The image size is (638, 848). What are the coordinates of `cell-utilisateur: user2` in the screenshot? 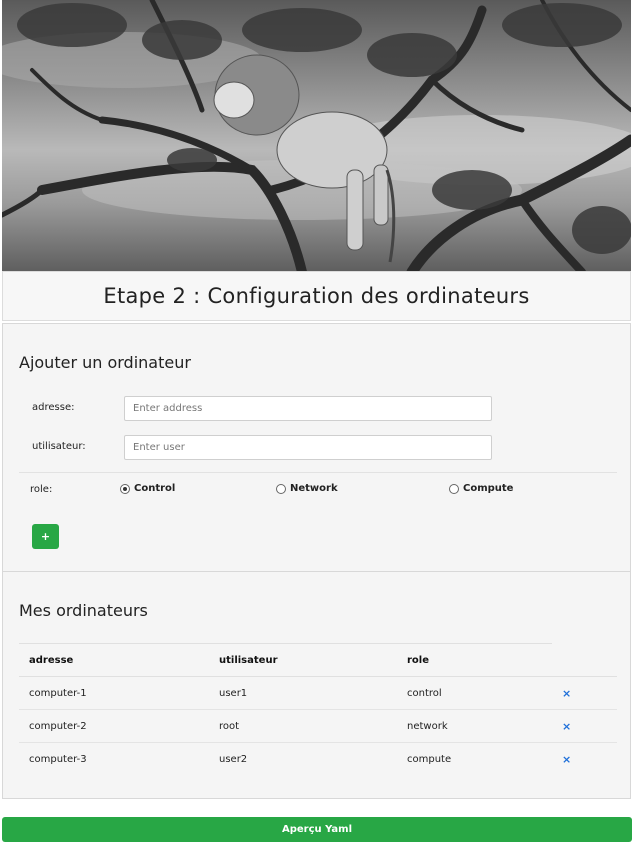 It's located at (233, 759).